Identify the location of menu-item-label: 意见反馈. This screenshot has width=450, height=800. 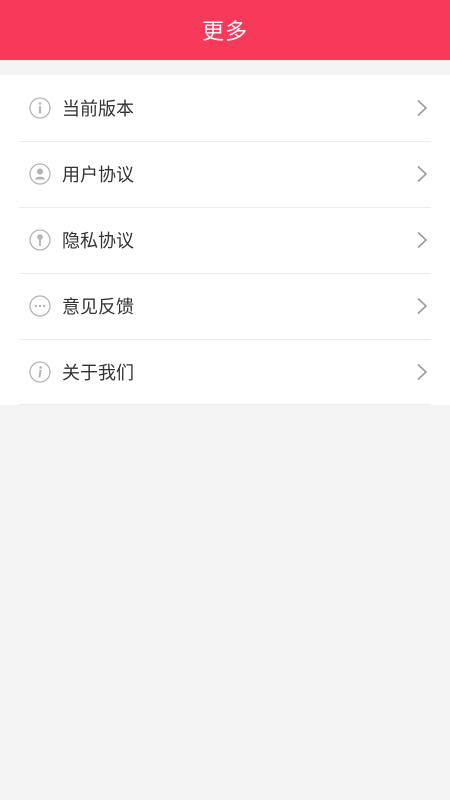
(98, 307).